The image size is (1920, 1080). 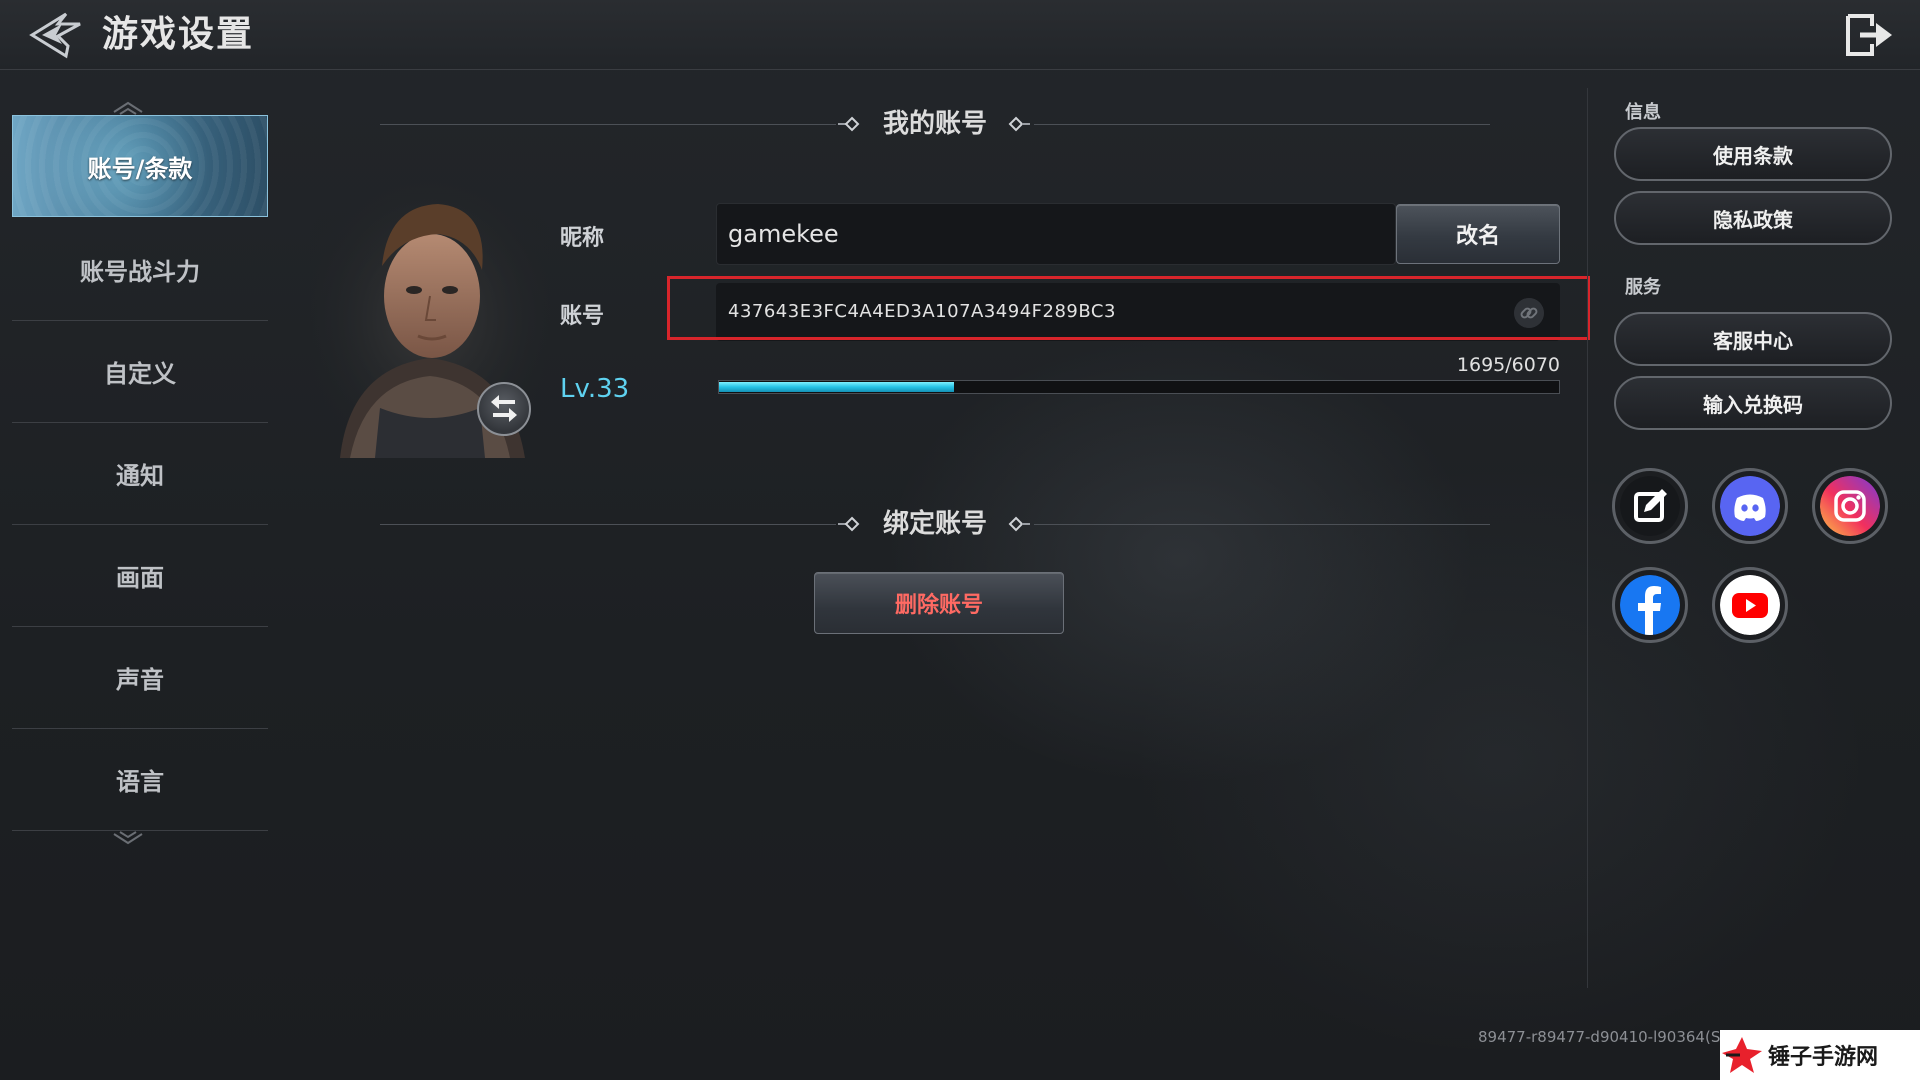 I want to click on instagram-button, so click(x=1850, y=506).